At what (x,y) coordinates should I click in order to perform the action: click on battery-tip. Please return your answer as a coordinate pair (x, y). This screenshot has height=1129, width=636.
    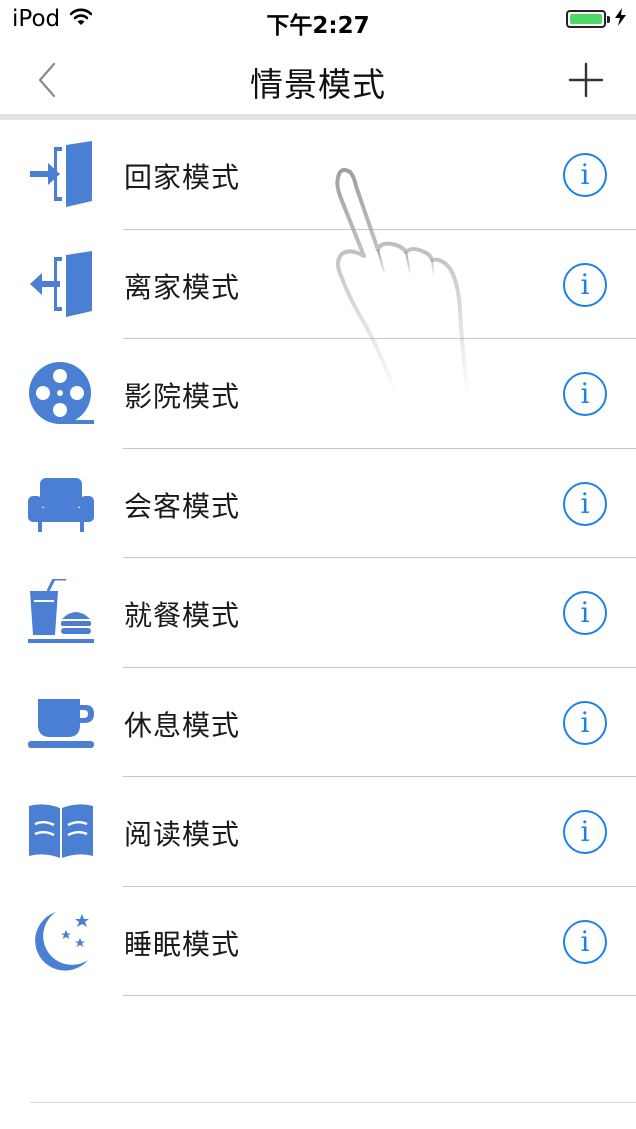
    Looking at the image, I should click on (608, 19).